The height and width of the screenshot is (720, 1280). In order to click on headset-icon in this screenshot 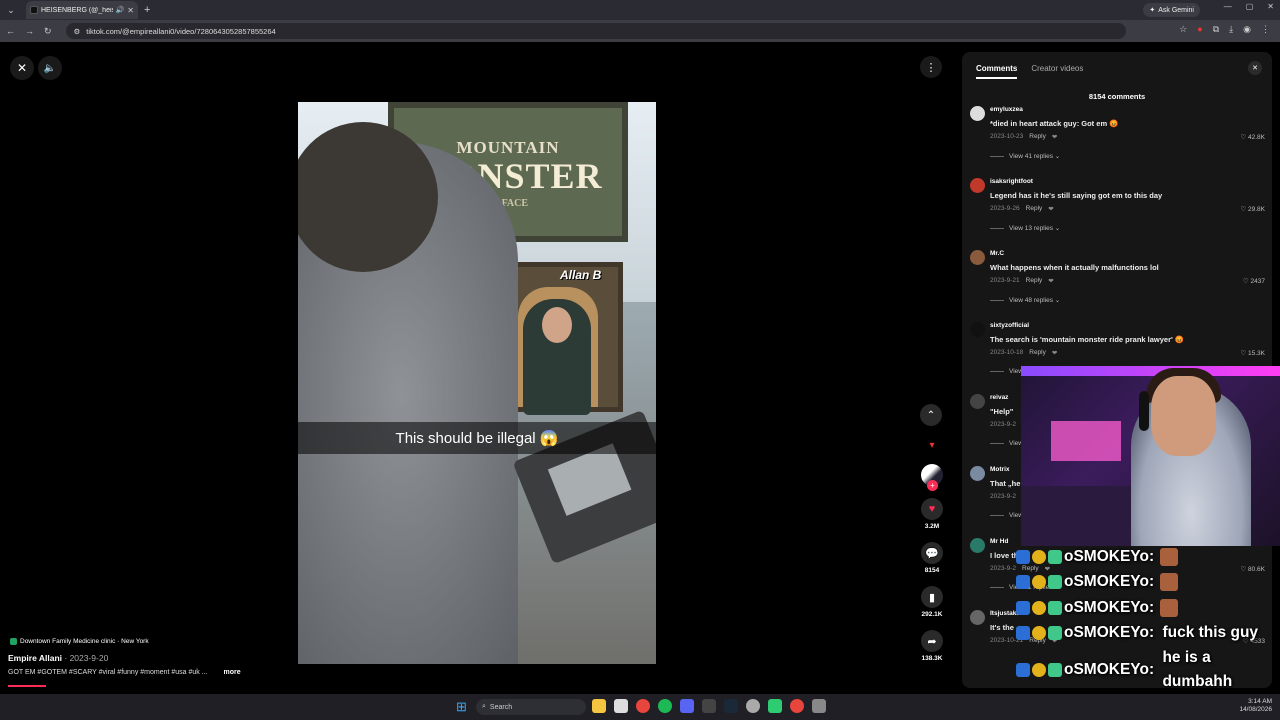, I will do `click(1144, 411)`.